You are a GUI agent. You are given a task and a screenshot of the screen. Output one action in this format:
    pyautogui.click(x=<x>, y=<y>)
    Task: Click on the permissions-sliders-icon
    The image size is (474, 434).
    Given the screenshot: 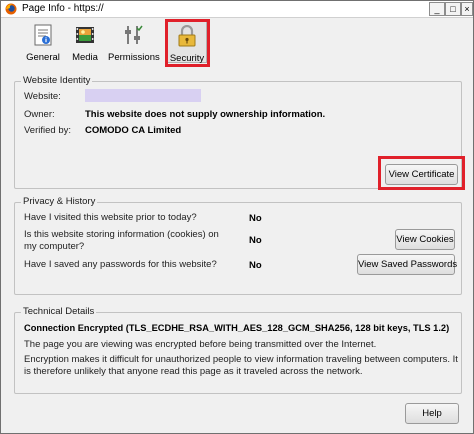 What is the action you would take?
    pyautogui.click(x=134, y=34)
    